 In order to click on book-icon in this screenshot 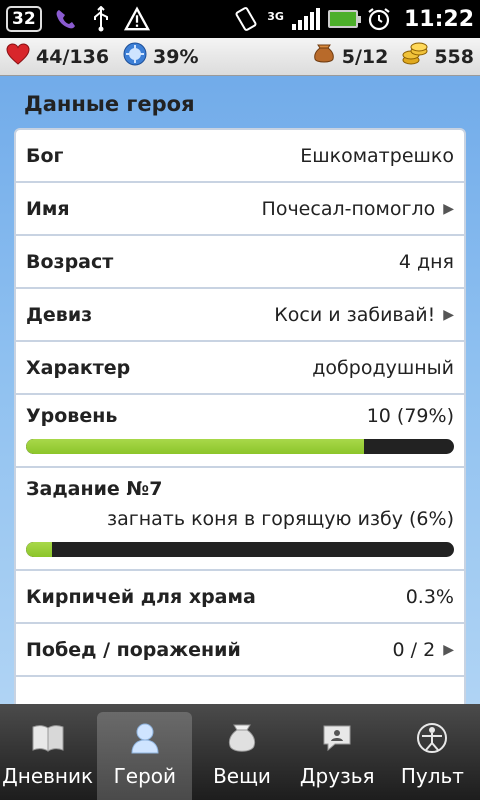, I will do `click(48, 738)`.